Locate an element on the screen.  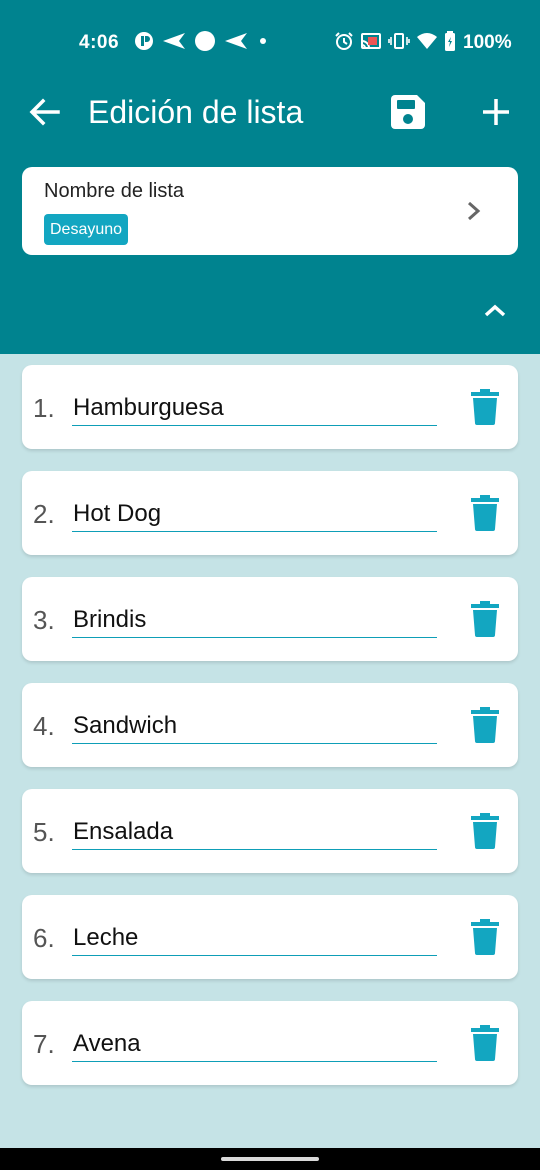
item-number: 3. is located at coordinates (44, 620).